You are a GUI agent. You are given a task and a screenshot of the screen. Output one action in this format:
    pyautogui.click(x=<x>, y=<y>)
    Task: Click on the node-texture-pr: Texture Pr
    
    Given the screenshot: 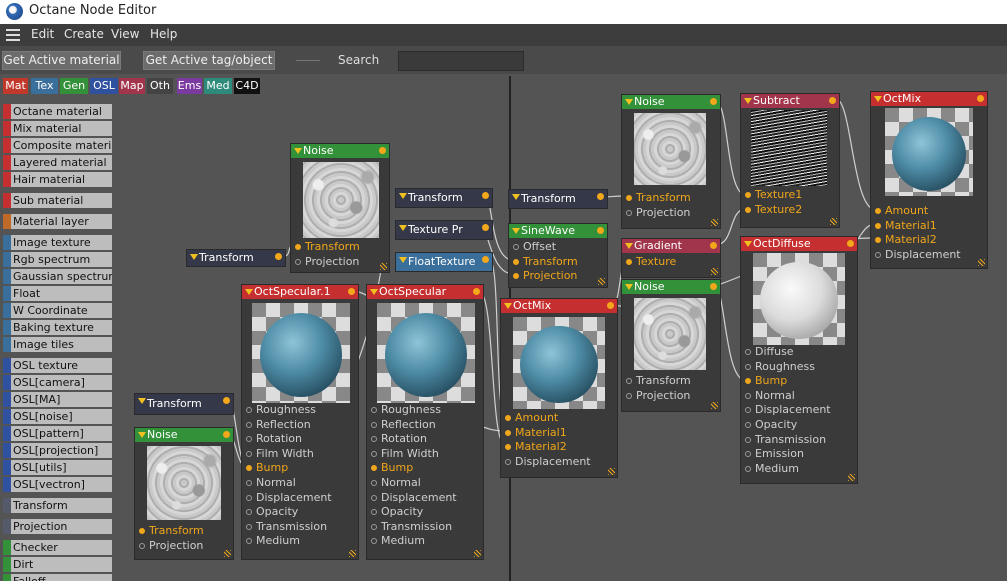 What is the action you would take?
    pyautogui.click(x=444, y=230)
    